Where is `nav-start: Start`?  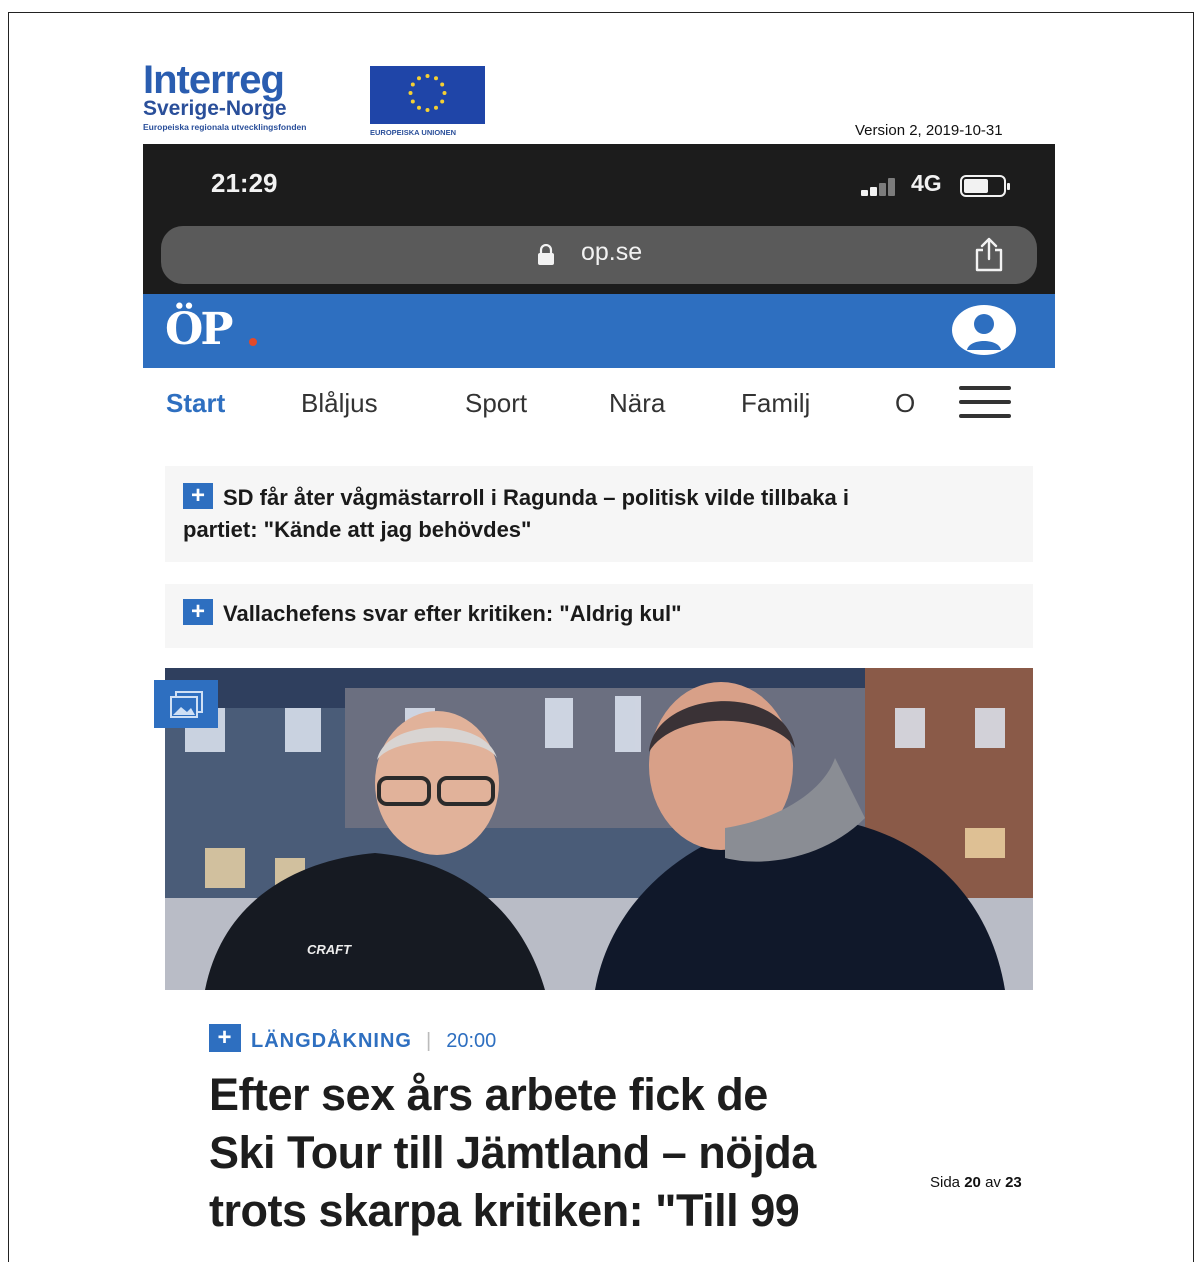 nav-start: Start is located at coordinates (195, 403).